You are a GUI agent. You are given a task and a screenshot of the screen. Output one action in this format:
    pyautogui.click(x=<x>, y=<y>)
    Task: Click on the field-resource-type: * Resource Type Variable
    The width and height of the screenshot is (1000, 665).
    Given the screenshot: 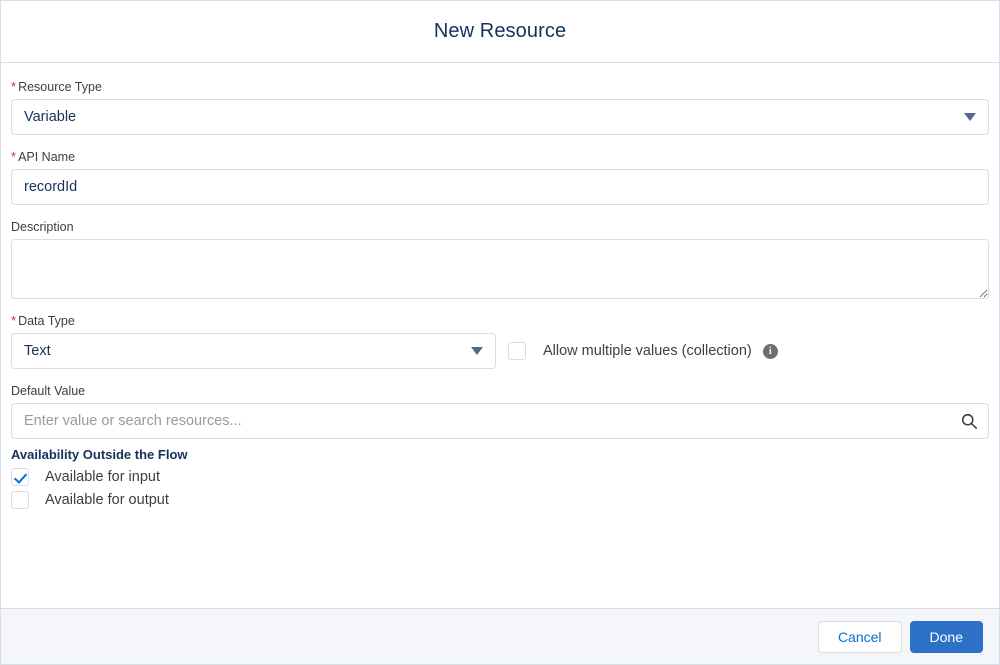 What is the action you would take?
    pyautogui.click(x=500, y=107)
    